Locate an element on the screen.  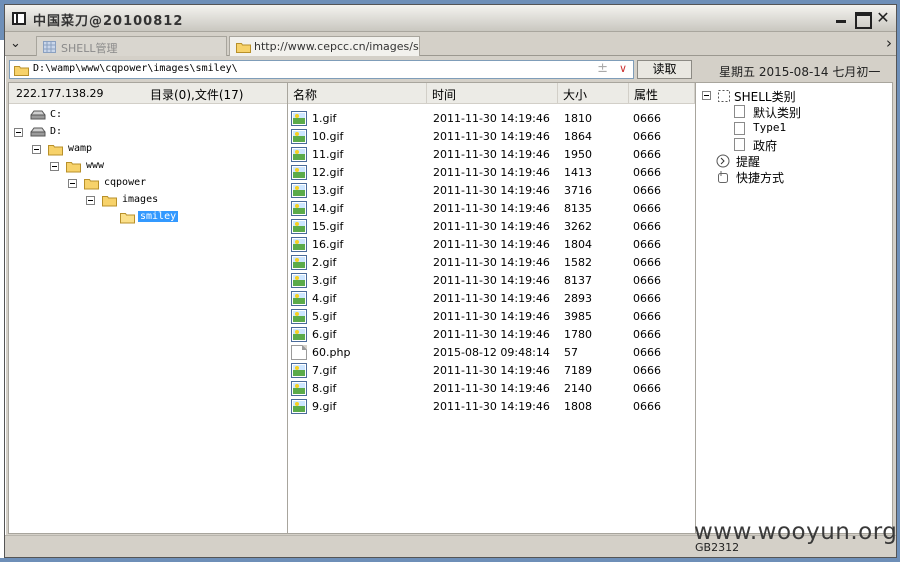
file-name: 2.gif is located at coordinates (324, 262).